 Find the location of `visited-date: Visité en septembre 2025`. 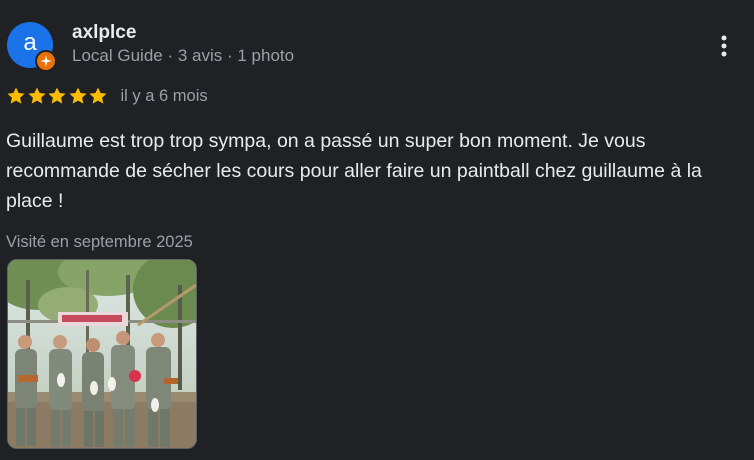

visited-date: Visité en septembre 2025 is located at coordinates (99, 242).